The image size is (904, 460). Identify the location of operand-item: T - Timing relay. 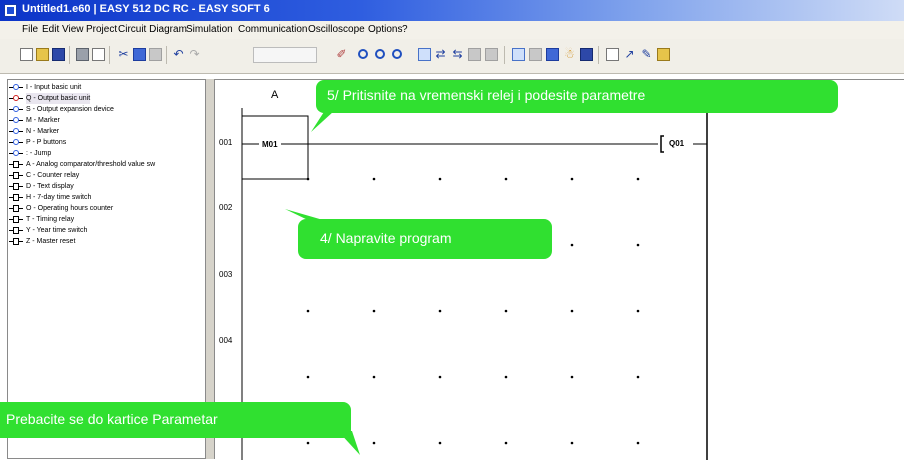
(106, 219).